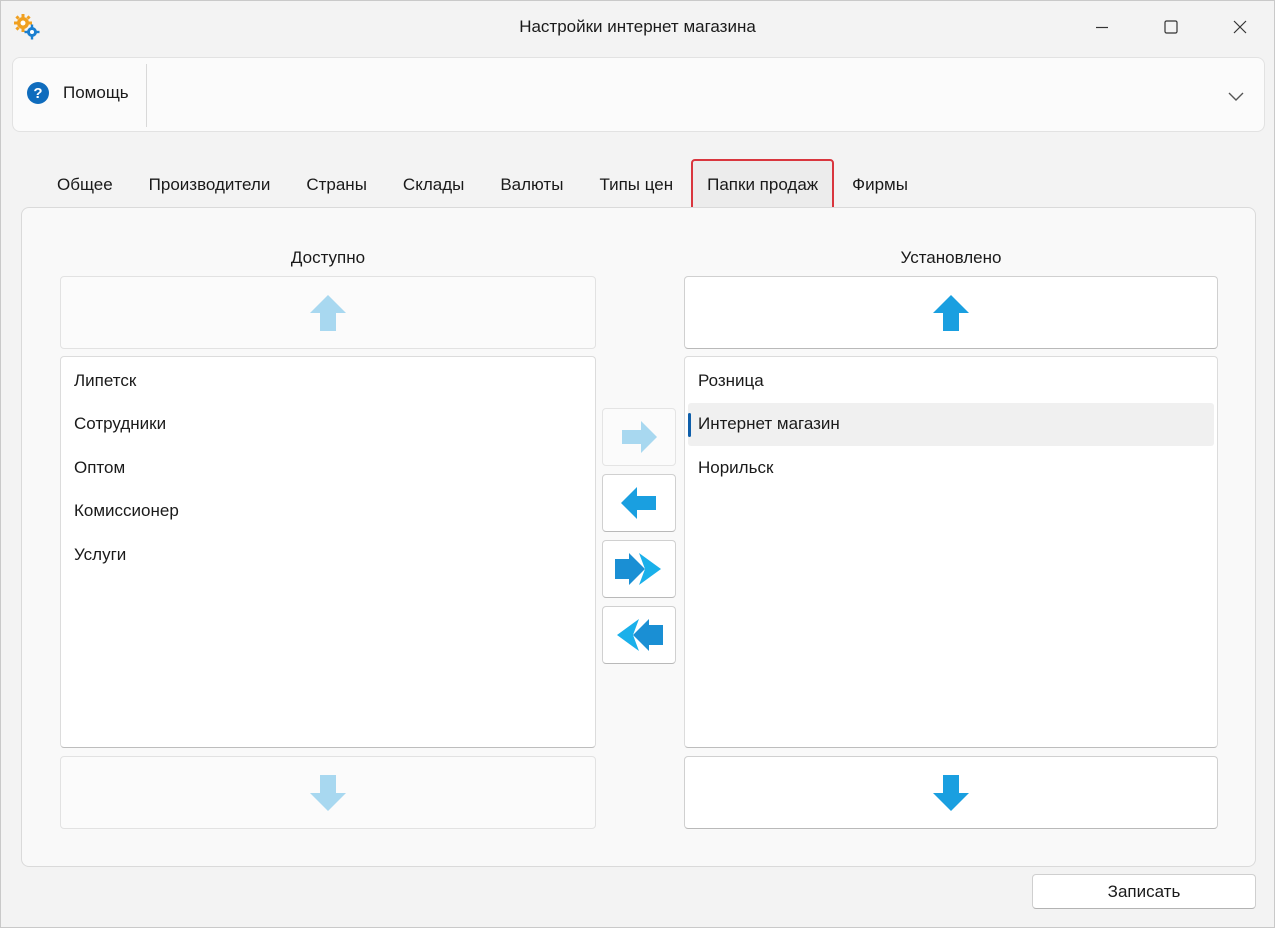 Image resolution: width=1275 pixels, height=928 pixels. Describe the element at coordinates (96, 92) in the screenshot. I see `help-label: Помощь` at that location.